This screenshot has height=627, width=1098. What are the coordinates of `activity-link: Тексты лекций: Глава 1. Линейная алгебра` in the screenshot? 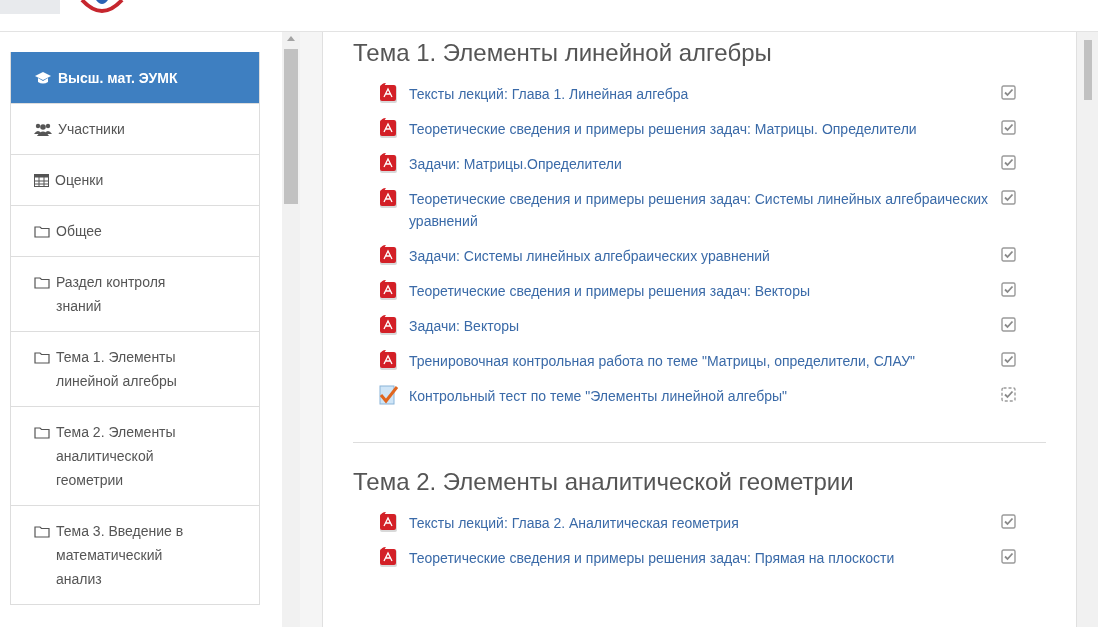 It's located at (700, 93).